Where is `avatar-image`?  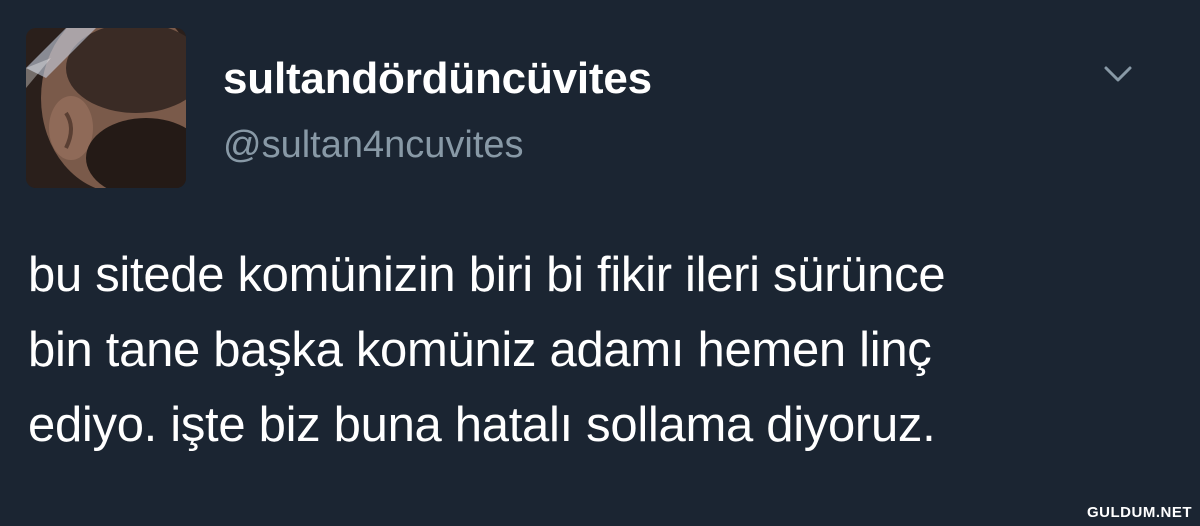
avatar-image is located at coordinates (106, 108).